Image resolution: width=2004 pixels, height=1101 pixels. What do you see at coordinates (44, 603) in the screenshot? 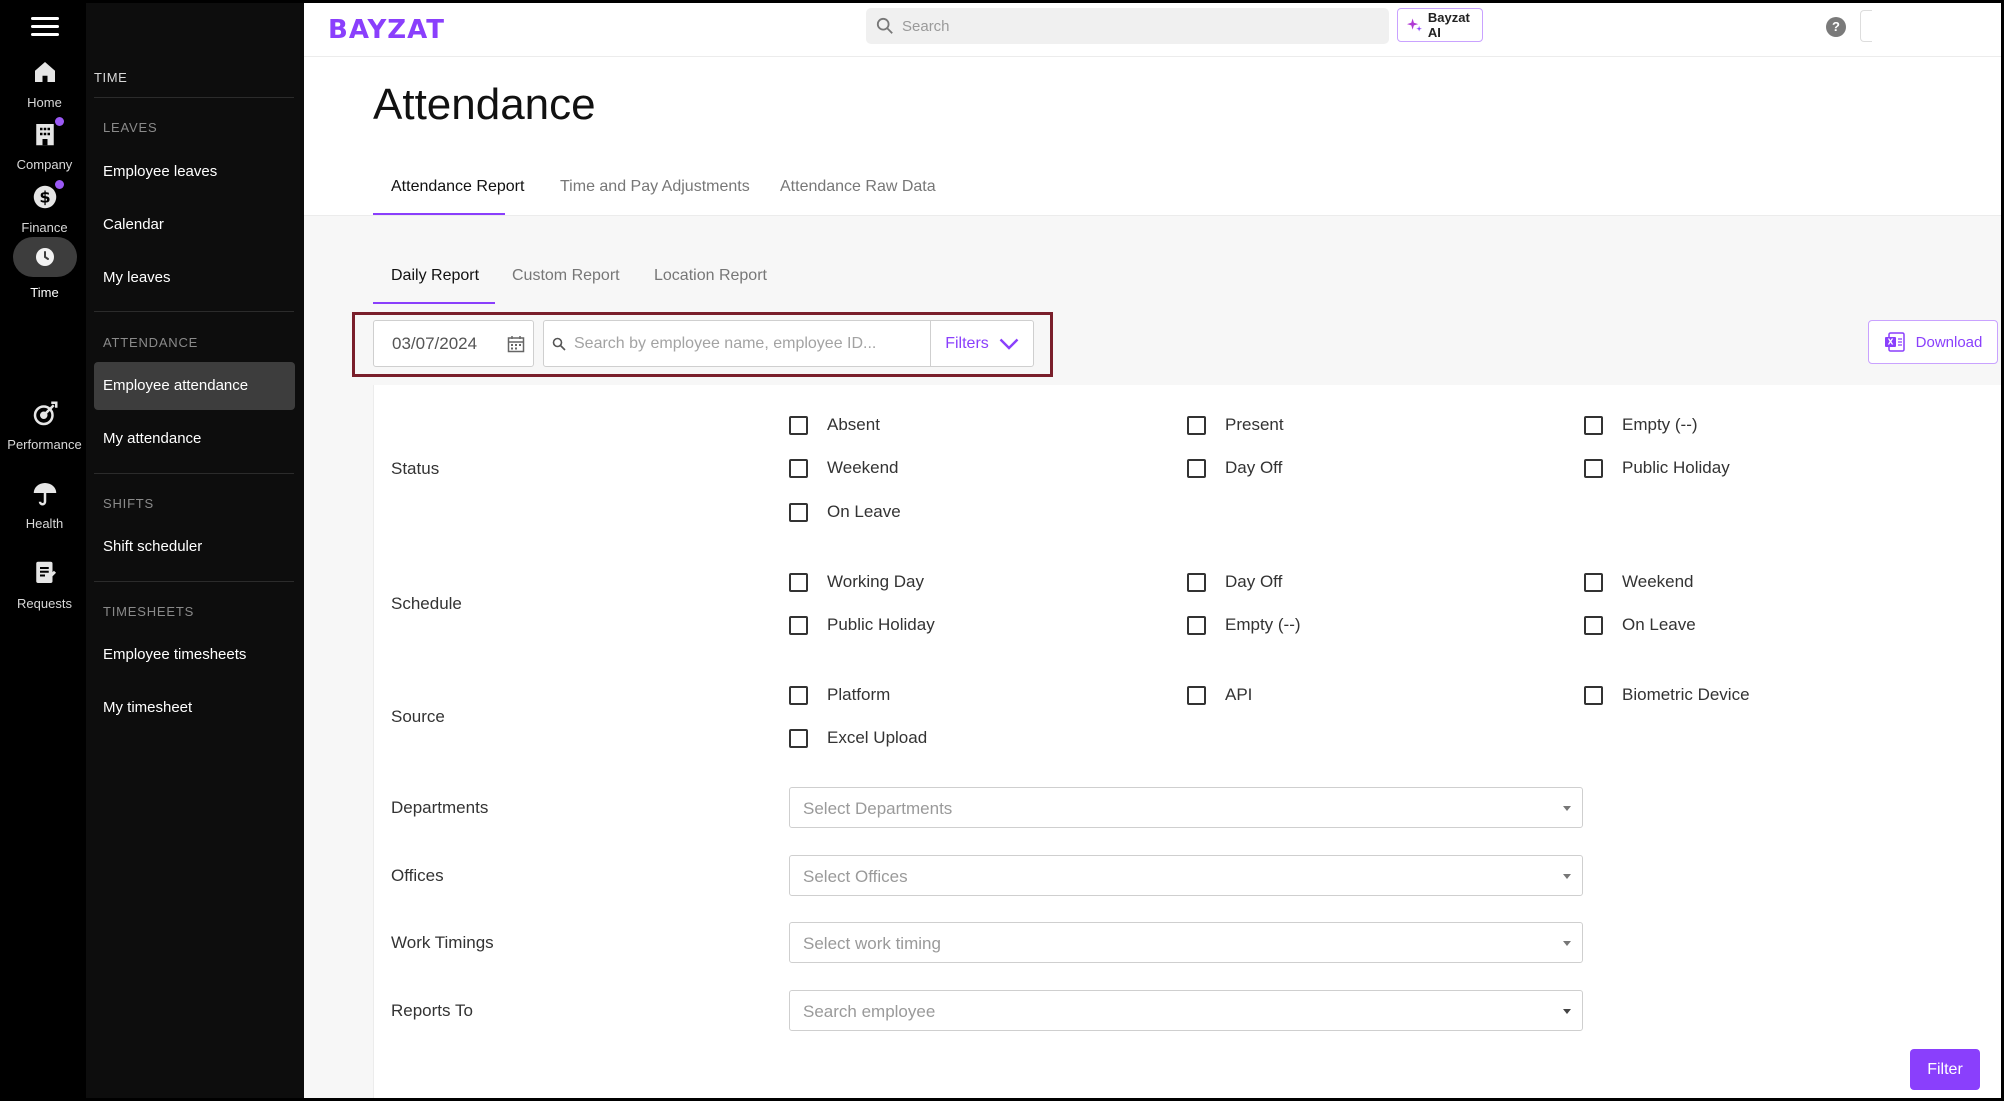
I see `rail-label-requests: Requests` at bounding box center [44, 603].